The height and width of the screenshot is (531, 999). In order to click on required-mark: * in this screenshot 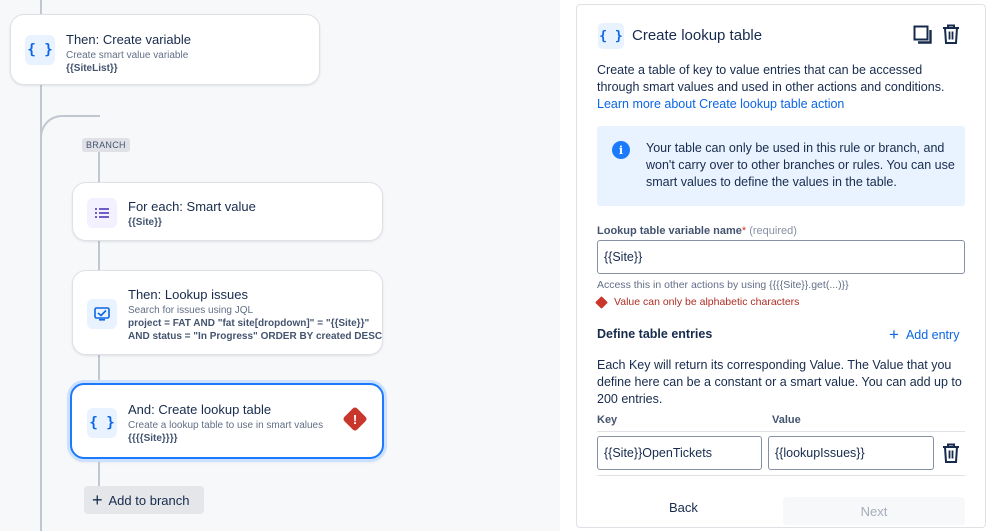, I will do `click(744, 231)`.